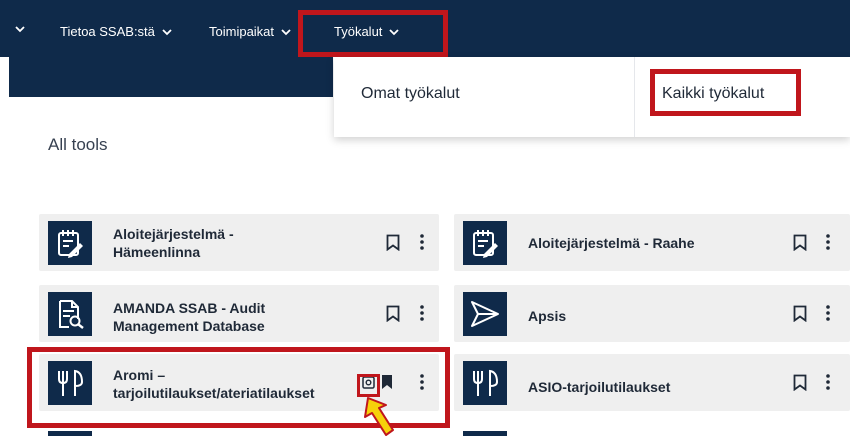 The width and height of the screenshot is (850, 436). I want to click on nav-menu-about-label: Tietoa SSAB:stä, so click(107, 31).